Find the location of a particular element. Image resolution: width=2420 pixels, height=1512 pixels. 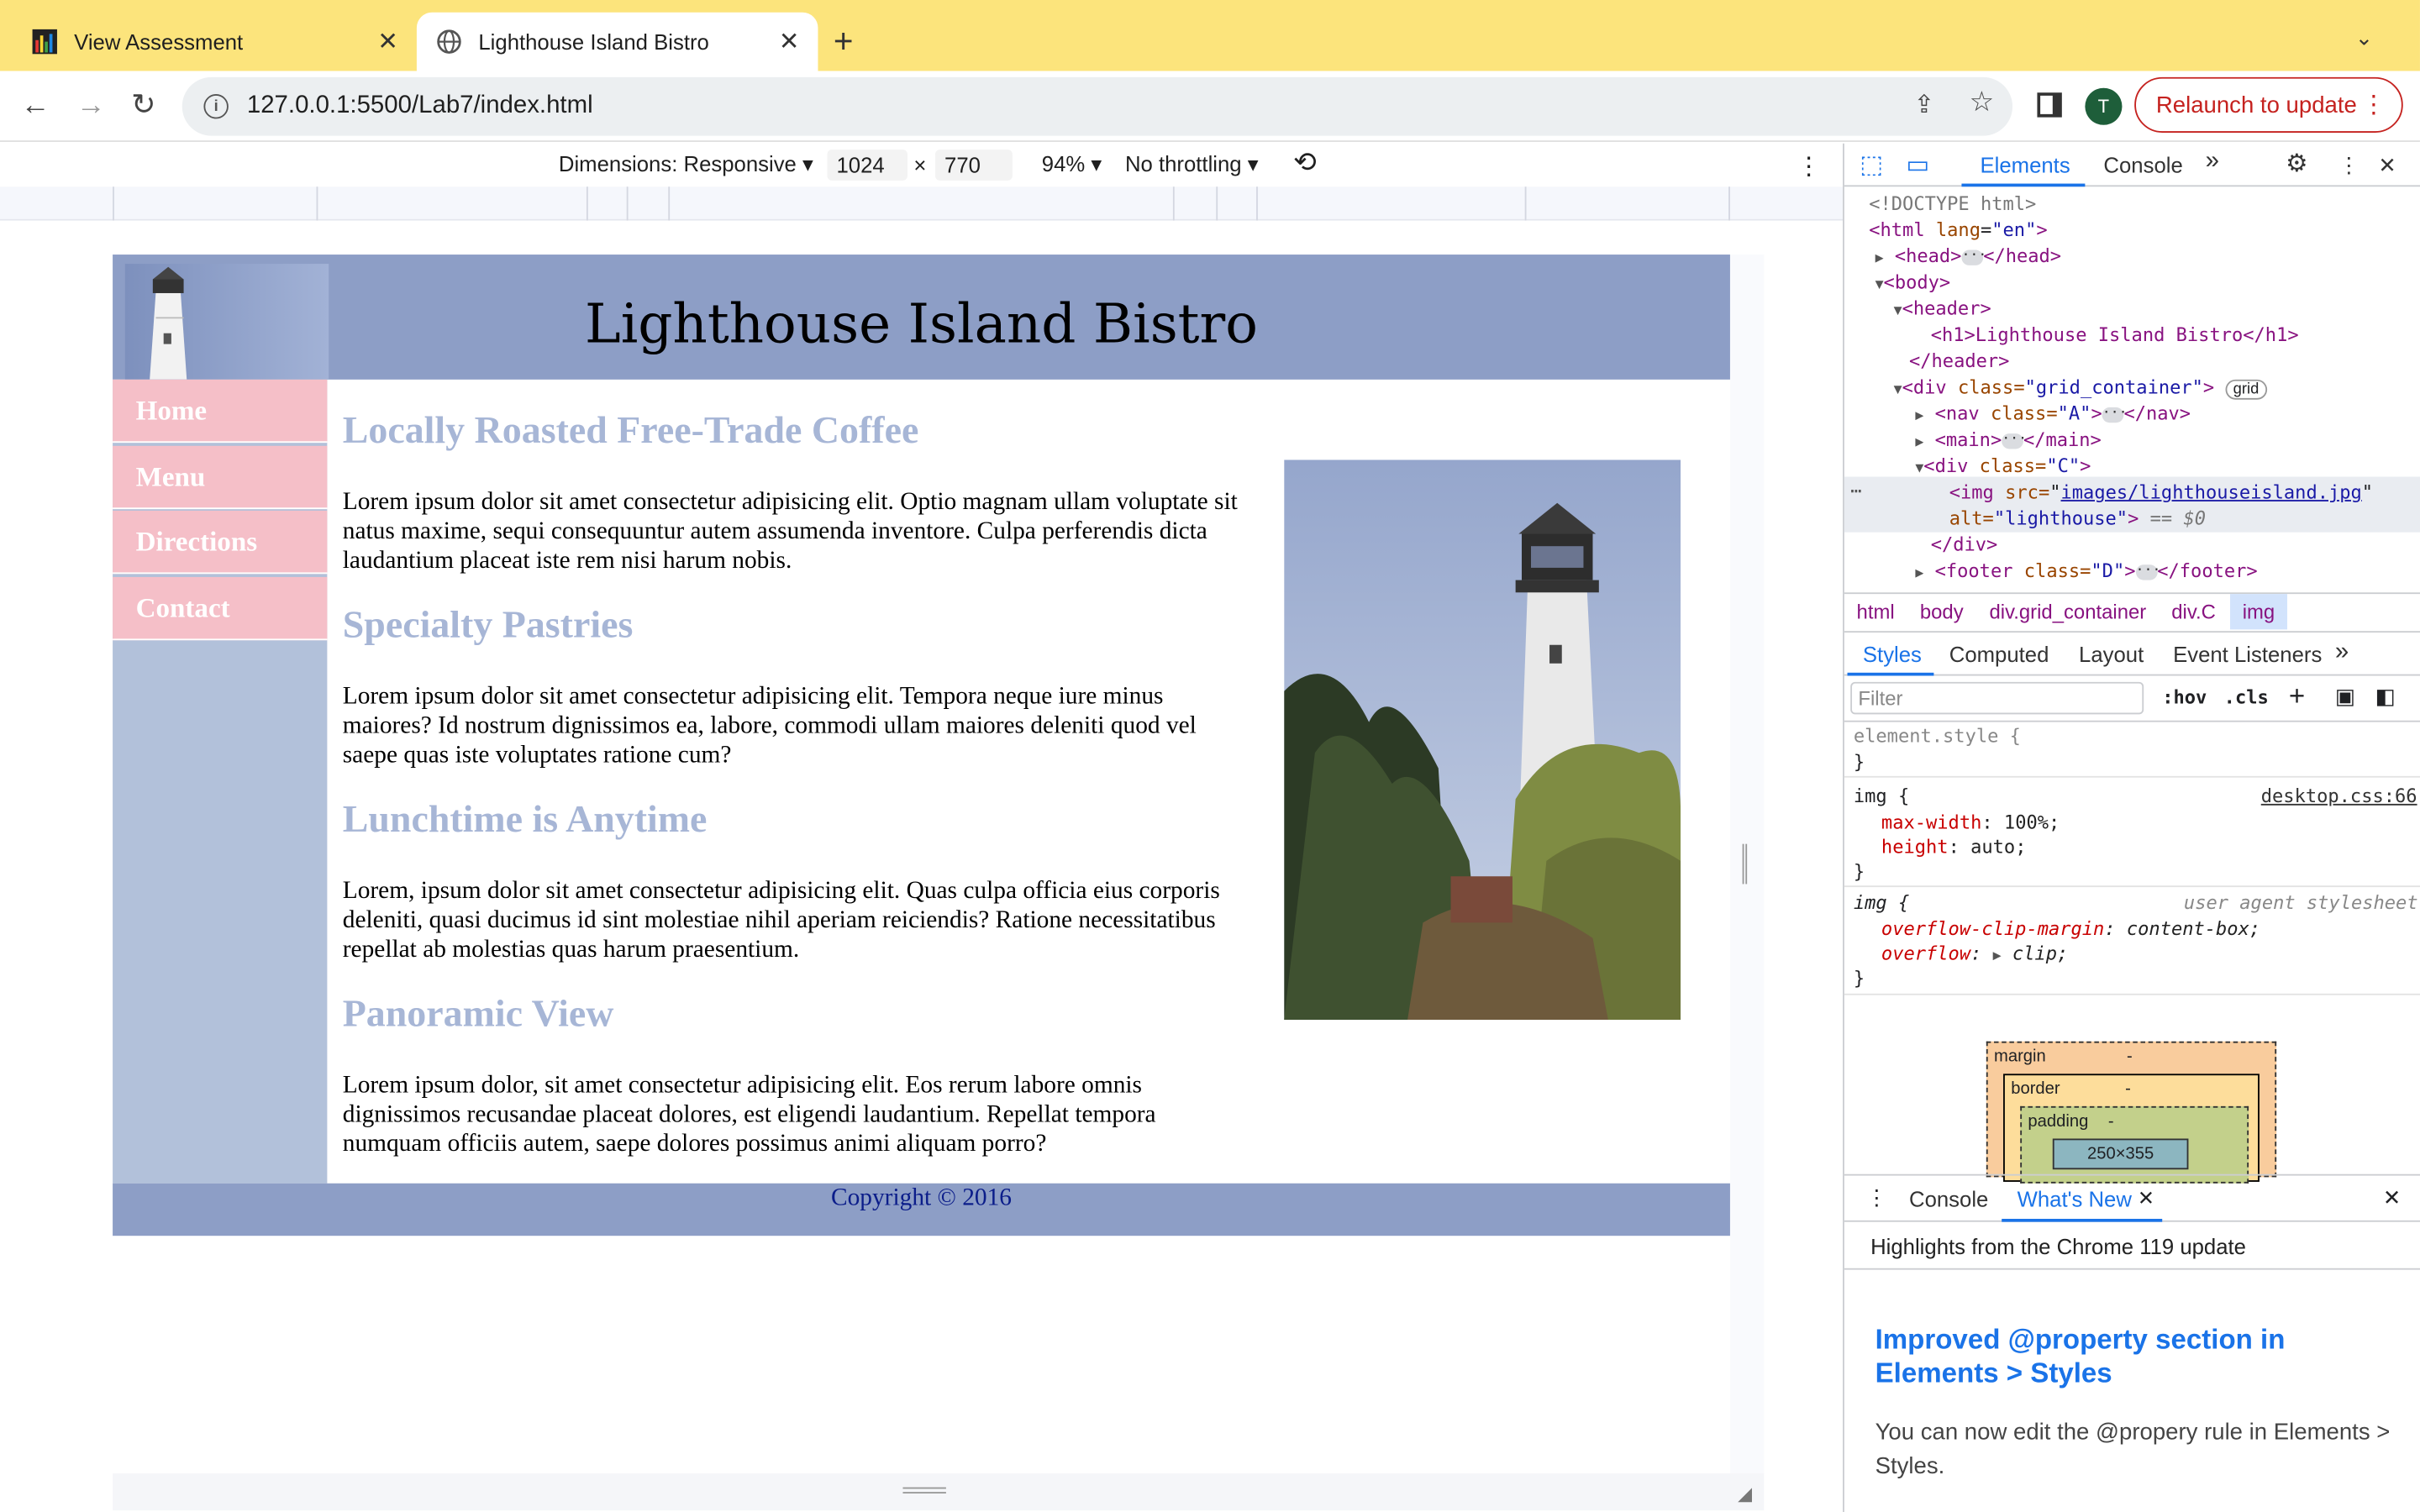

nav-link-menu: Menu is located at coordinates (220, 477).